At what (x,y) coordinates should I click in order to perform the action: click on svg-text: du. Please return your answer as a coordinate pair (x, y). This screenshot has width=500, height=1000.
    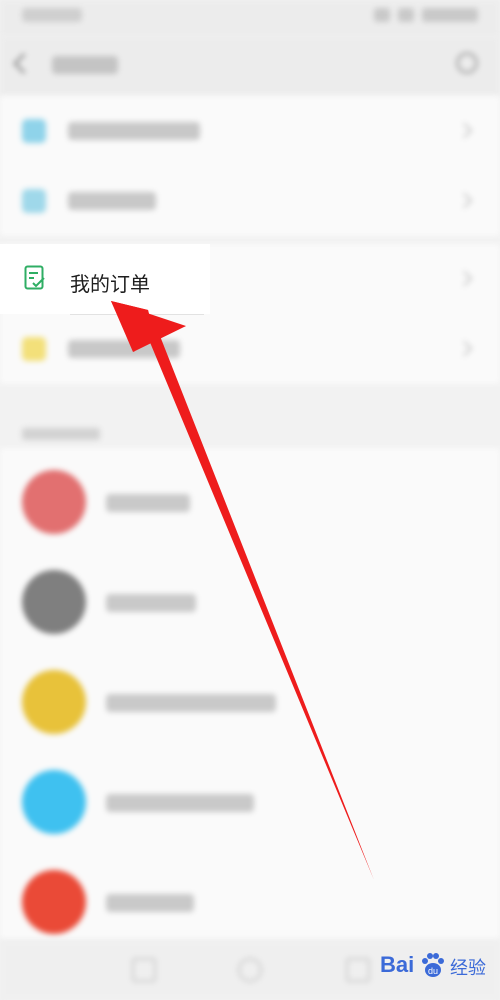
    Looking at the image, I should click on (433, 971).